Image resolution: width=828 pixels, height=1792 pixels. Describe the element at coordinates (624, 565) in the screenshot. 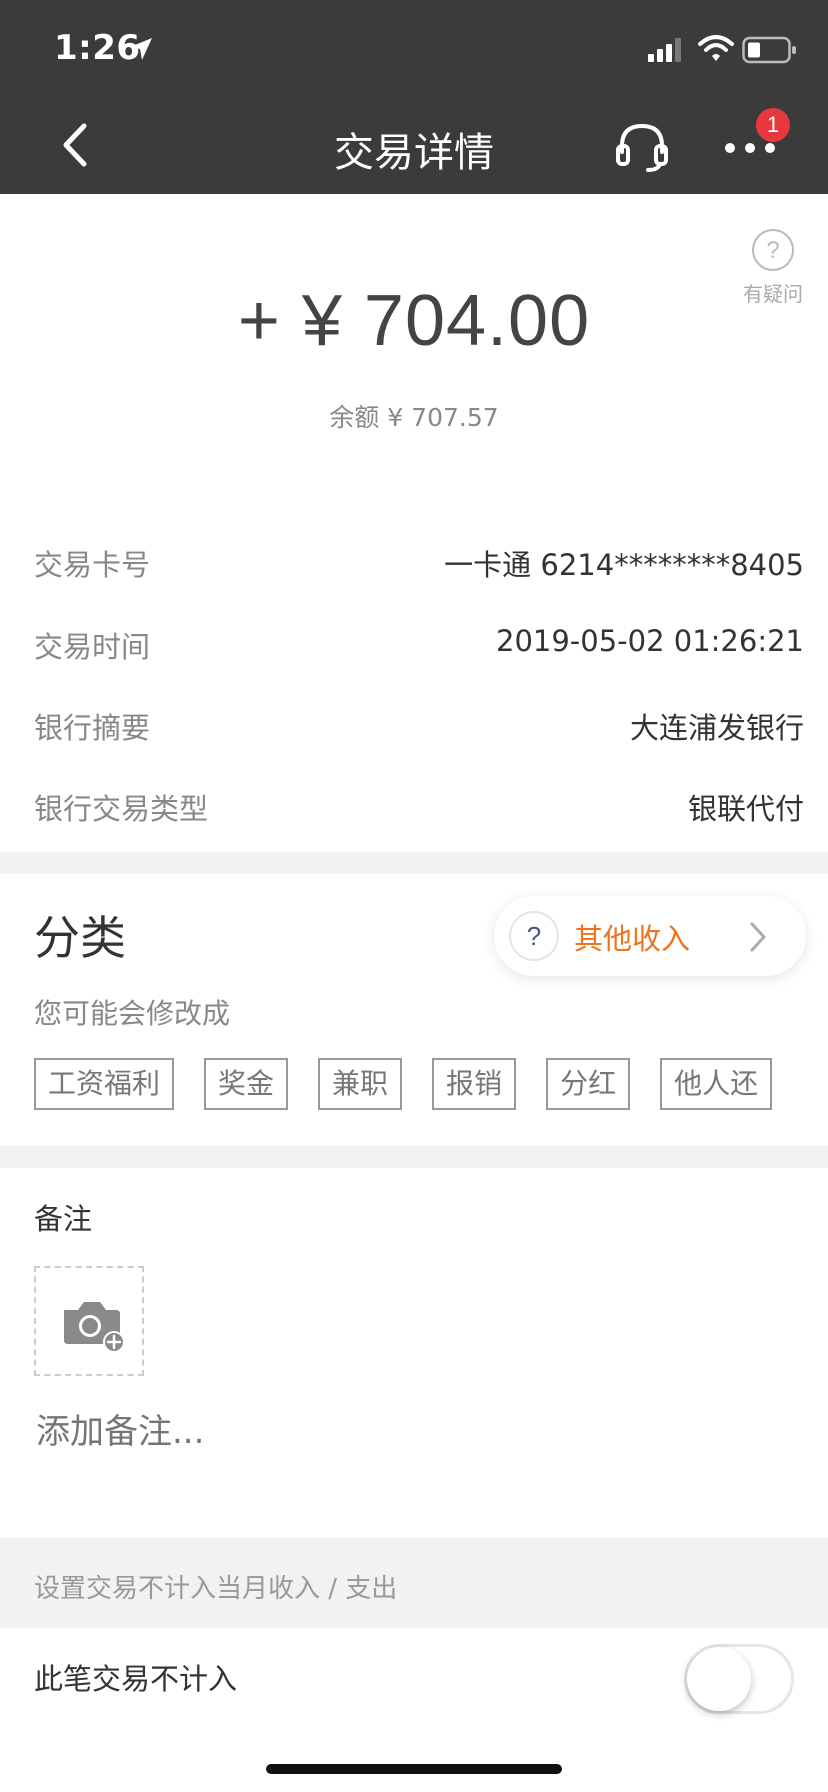

I see `detail-value: 一卡通 6214********8405` at that location.